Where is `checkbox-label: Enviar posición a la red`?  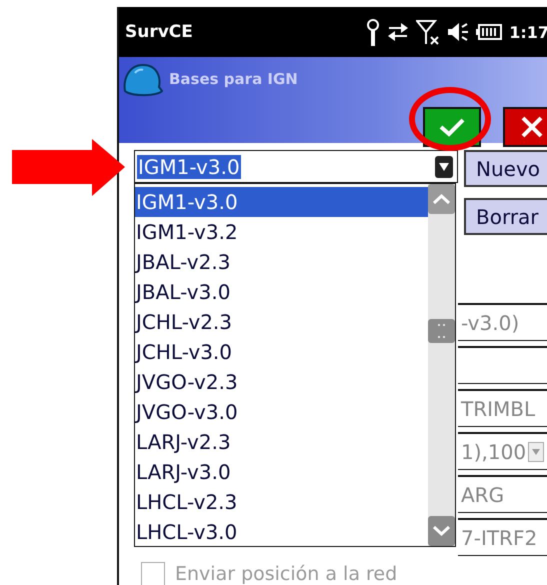 checkbox-label: Enviar posición a la red is located at coordinates (286, 574).